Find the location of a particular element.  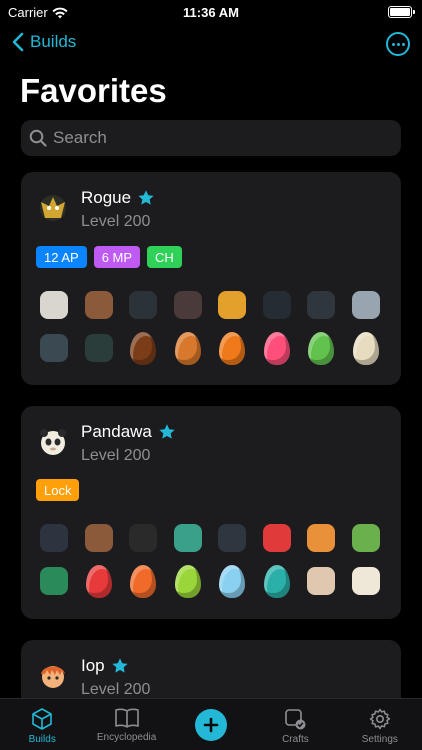

dark-cape-icon is located at coordinates (143, 305).